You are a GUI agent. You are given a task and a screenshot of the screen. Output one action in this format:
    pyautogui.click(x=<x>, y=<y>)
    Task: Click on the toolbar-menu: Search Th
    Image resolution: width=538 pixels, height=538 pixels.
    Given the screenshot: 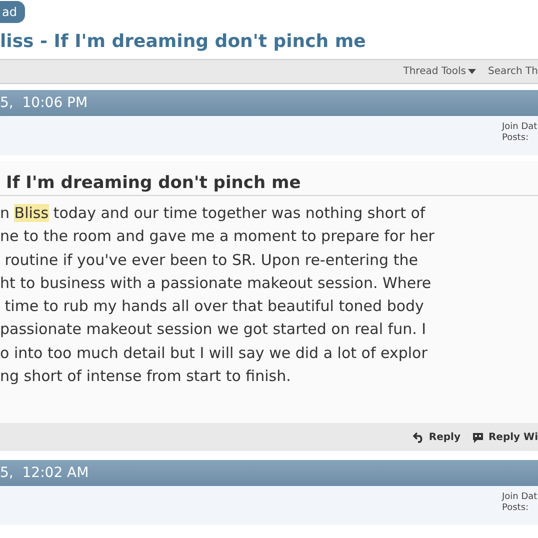 What is the action you would take?
    pyautogui.click(x=513, y=71)
    